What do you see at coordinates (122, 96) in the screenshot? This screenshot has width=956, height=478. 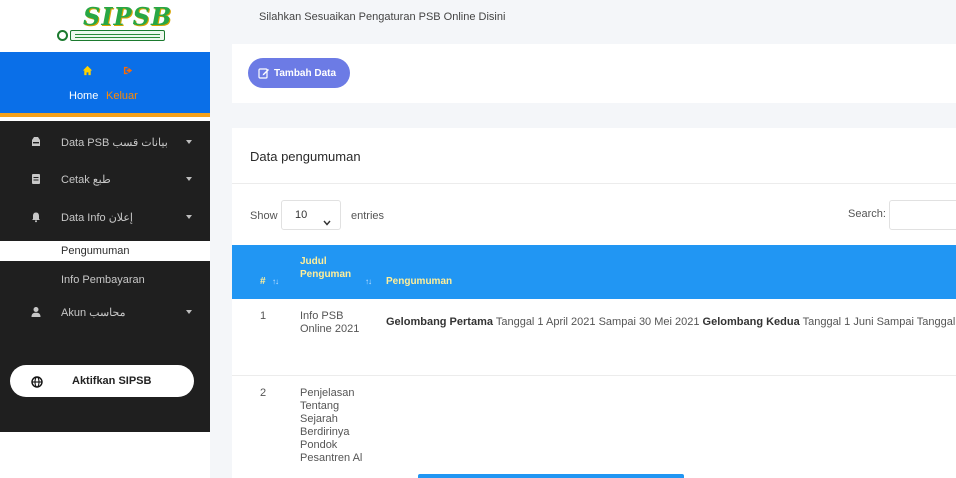 I see `logout-link: Keluar` at bounding box center [122, 96].